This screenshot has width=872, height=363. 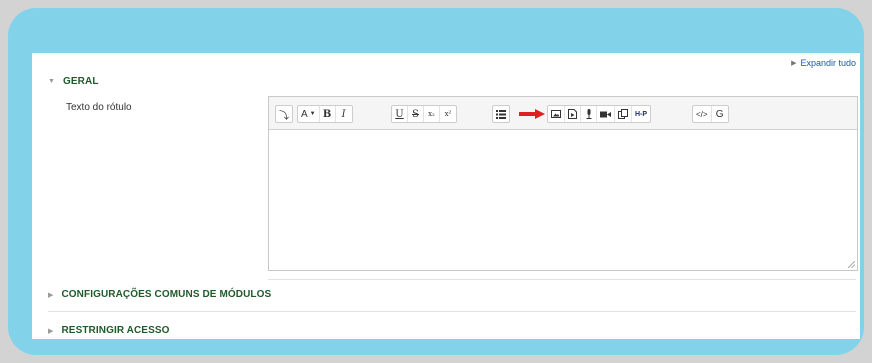 I want to click on microphone-icon, so click(x=588, y=114).